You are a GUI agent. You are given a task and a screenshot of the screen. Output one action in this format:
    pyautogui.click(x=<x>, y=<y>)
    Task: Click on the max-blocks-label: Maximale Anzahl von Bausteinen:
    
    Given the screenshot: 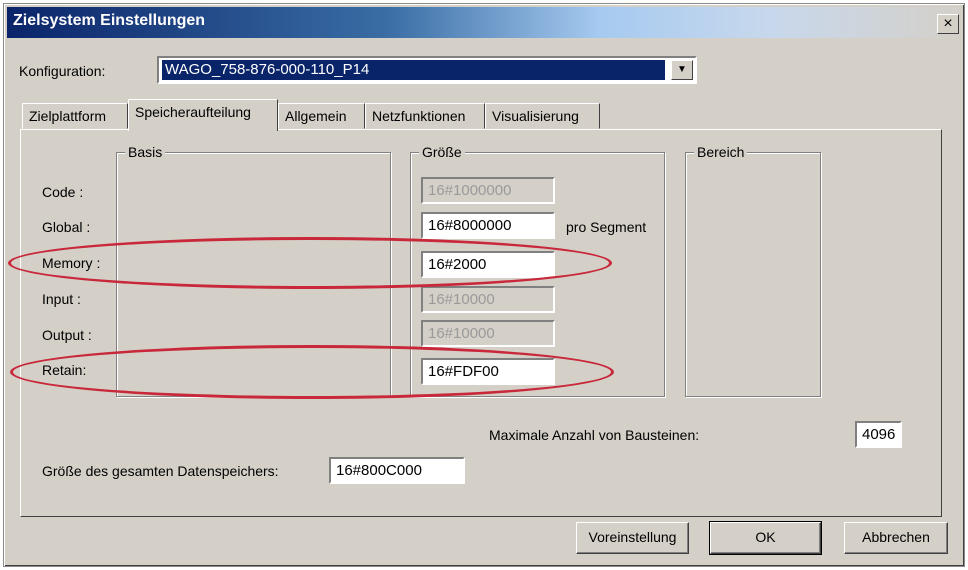 What is the action you would take?
    pyautogui.click(x=594, y=435)
    